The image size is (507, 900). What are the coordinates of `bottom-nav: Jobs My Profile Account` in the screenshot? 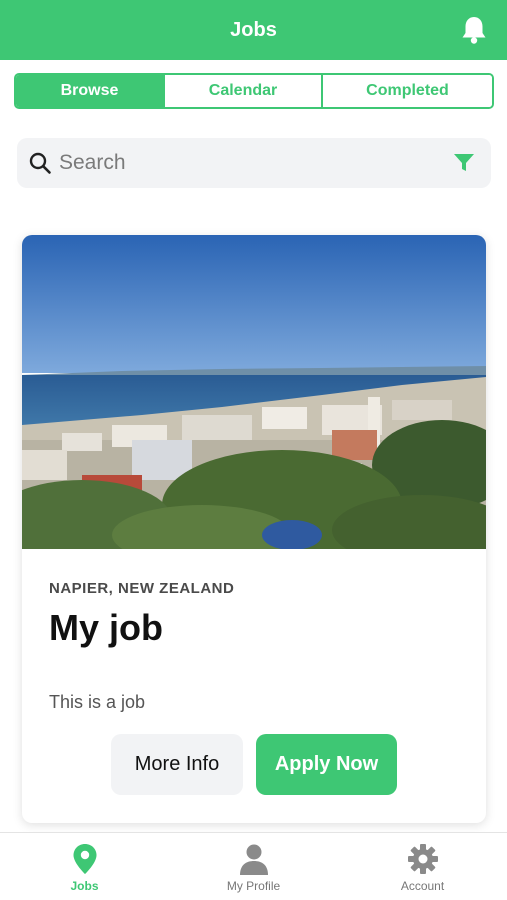 It's located at (253, 866).